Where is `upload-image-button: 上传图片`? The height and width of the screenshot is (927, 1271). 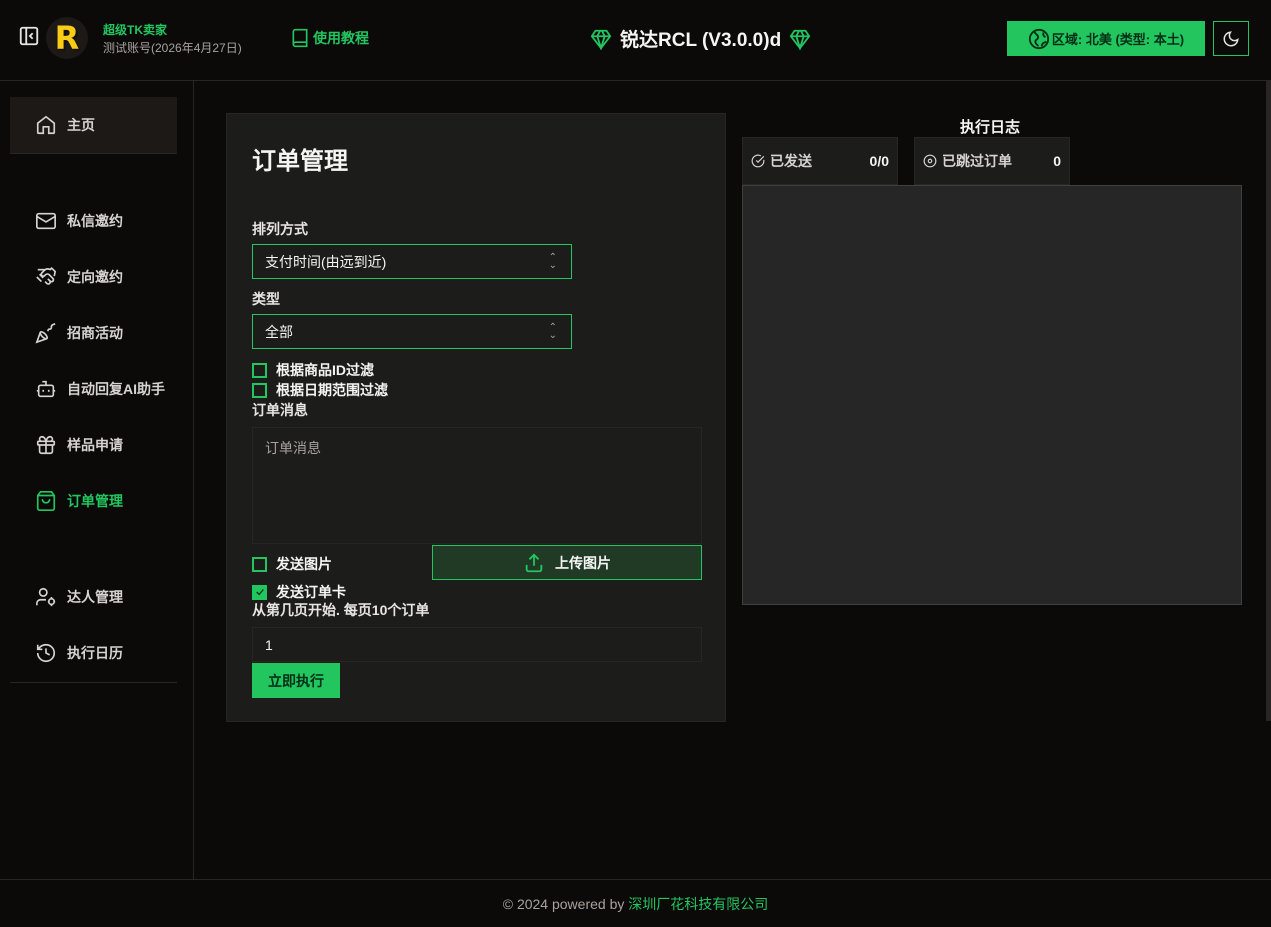
upload-image-button: 上传图片 is located at coordinates (567, 562).